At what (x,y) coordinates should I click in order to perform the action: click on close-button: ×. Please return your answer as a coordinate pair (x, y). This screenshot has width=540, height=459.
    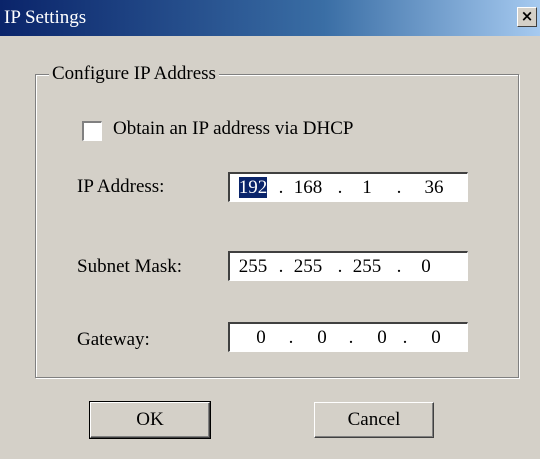
    Looking at the image, I should click on (527, 17).